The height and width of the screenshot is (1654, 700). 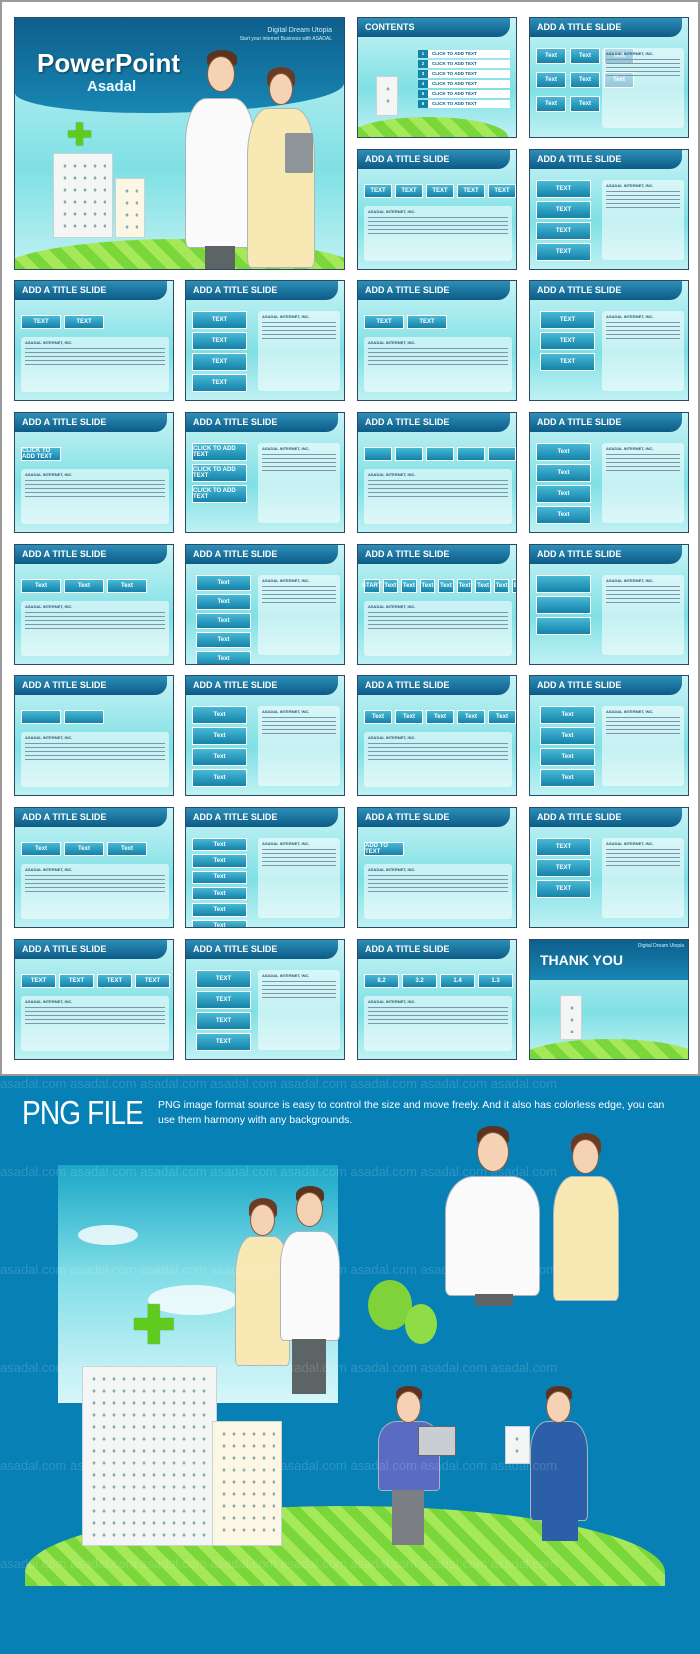 I want to click on contents-item: 4 CLICK TO ADD TEXT, so click(x=464, y=84).